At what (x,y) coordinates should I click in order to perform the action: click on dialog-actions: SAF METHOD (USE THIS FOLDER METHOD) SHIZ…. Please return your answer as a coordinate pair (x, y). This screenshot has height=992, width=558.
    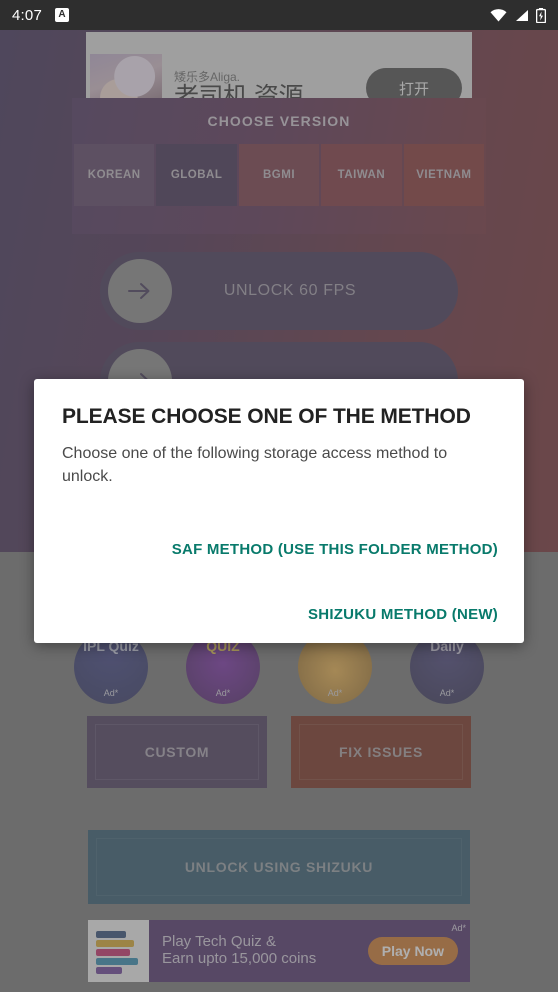
    Looking at the image, I should click on (279, 587).